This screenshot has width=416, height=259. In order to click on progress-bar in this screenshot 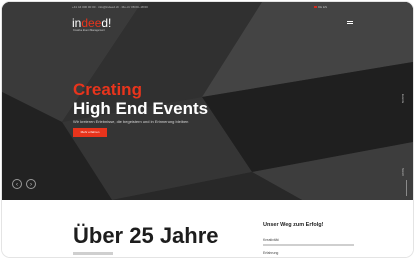, I will do `click(308, 245)`.